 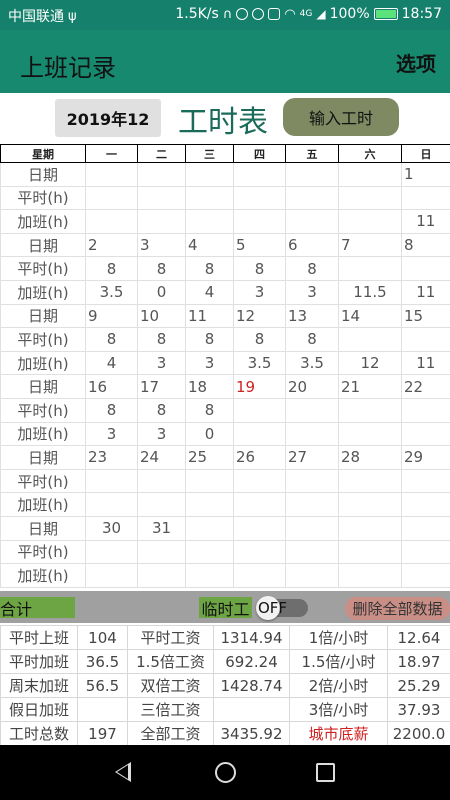 I want to click on calendar-cell: 14, so click(x=370, y=316).